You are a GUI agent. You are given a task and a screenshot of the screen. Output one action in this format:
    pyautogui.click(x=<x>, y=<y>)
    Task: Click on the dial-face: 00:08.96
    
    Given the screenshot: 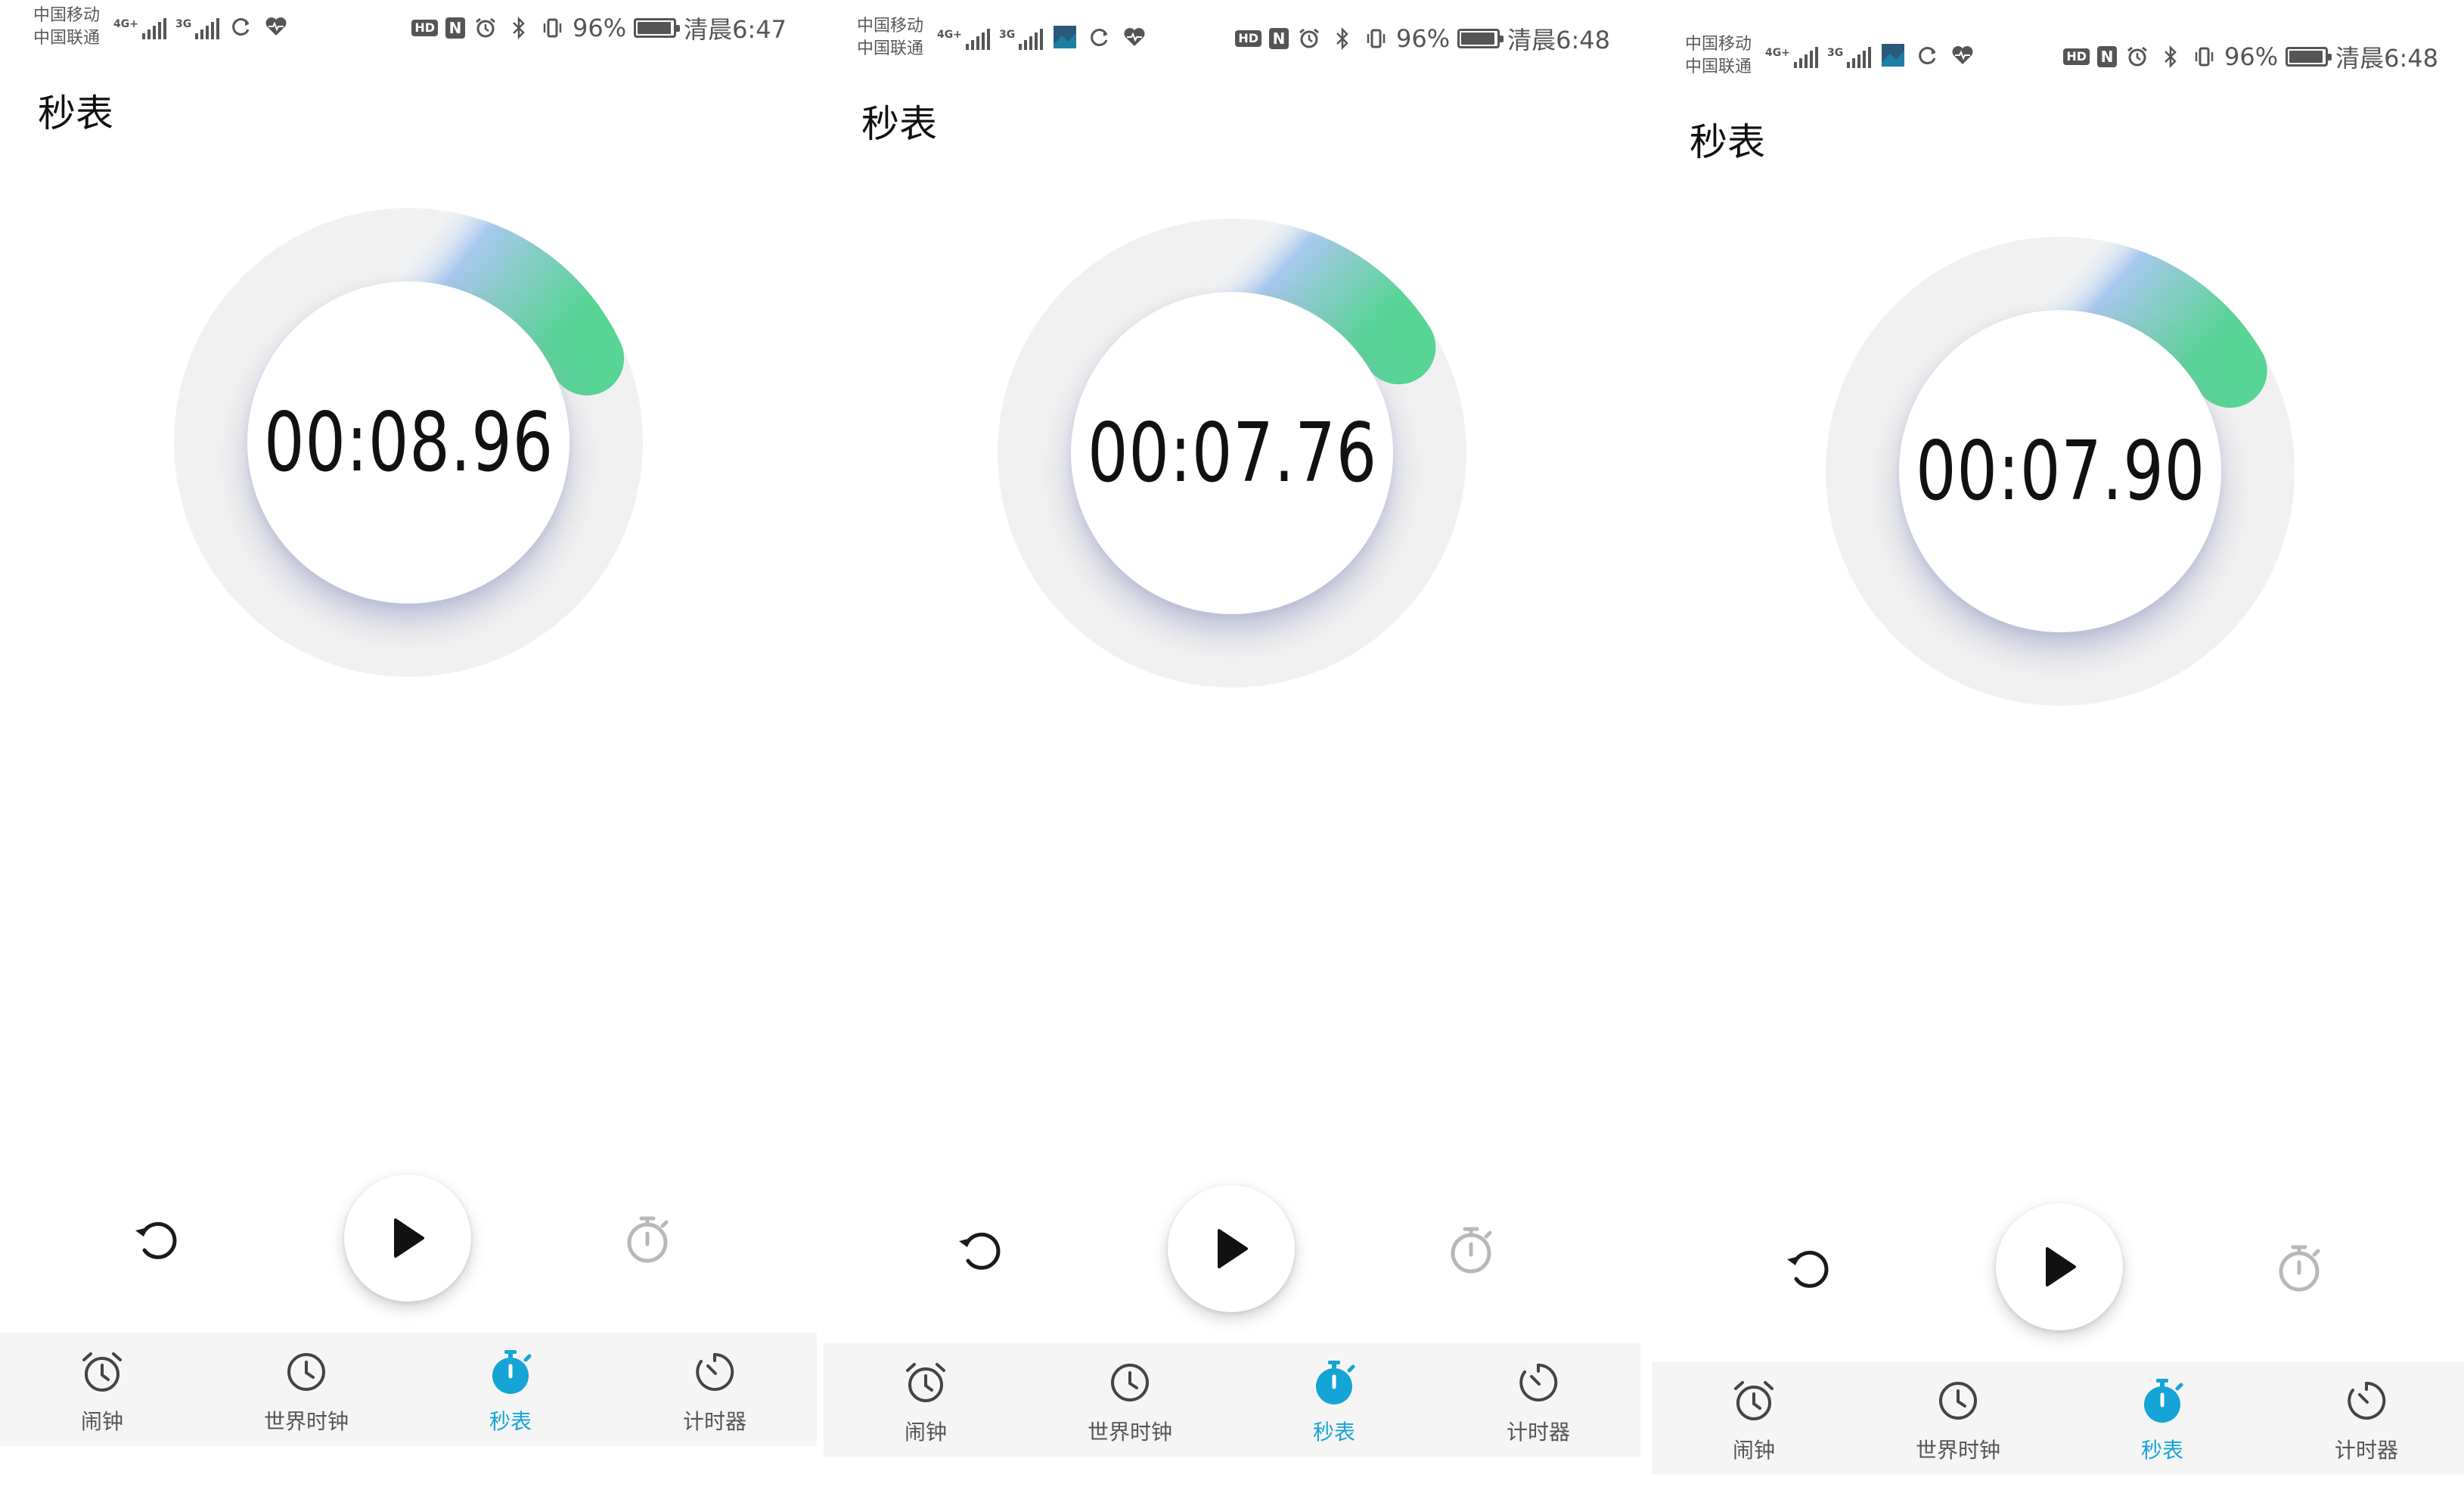 What is the action you would take?
    pyautogui.click(x=408, y=443)
    